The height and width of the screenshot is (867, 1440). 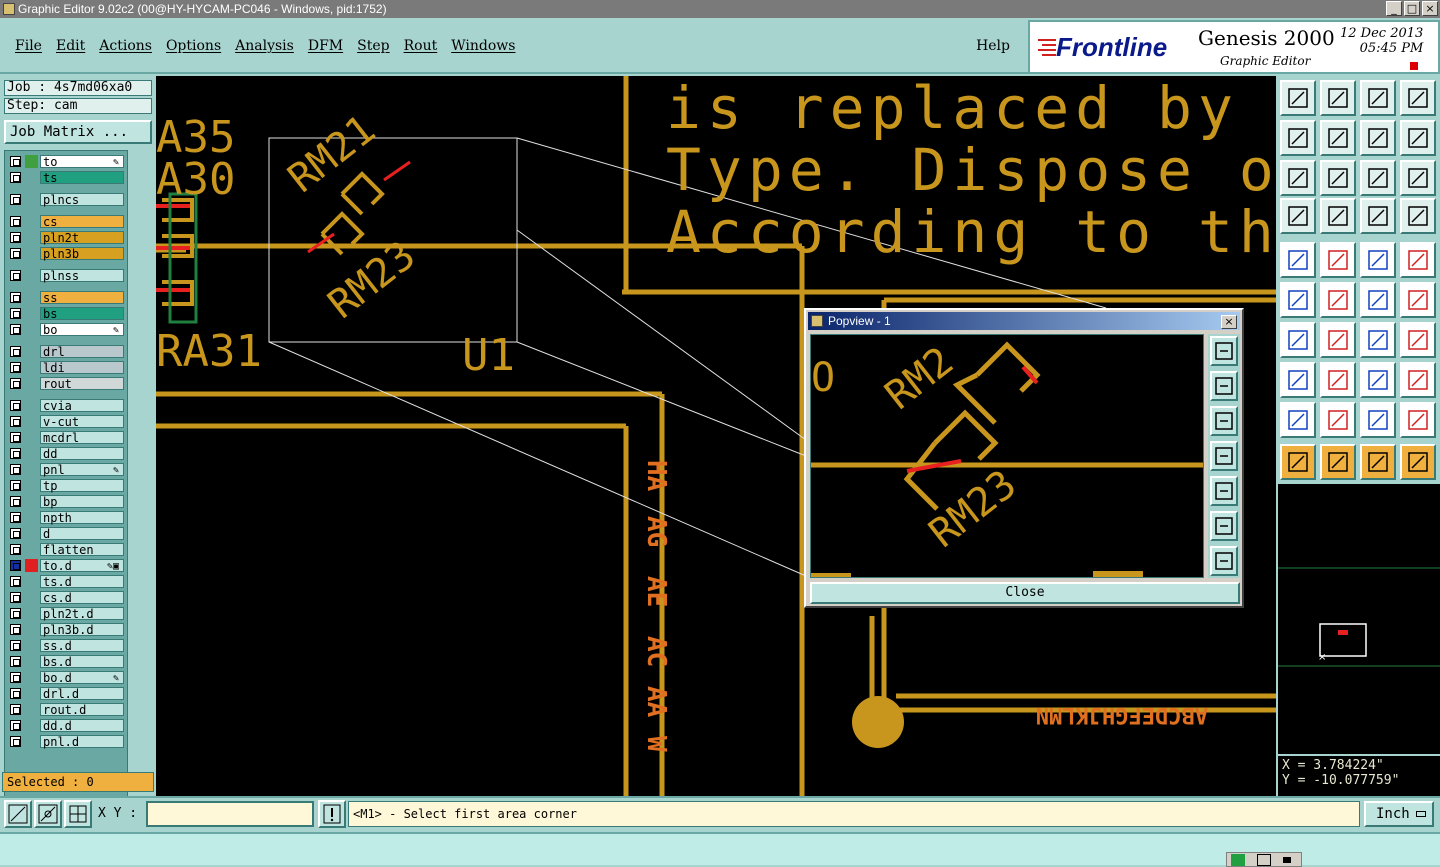 What do you see at coordinates (67, 454) in the screenshot?
I see `layer-row: dd` at bounding box center [67, 454].